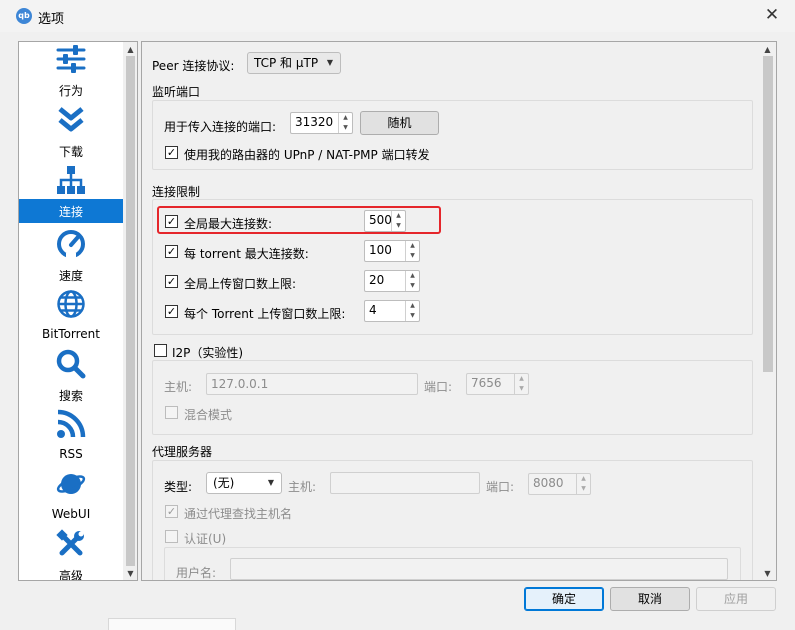 The height and width of the screenshot is (630, 795). I want to click on sidebar-item-rss: RSS, so click(71, 436).